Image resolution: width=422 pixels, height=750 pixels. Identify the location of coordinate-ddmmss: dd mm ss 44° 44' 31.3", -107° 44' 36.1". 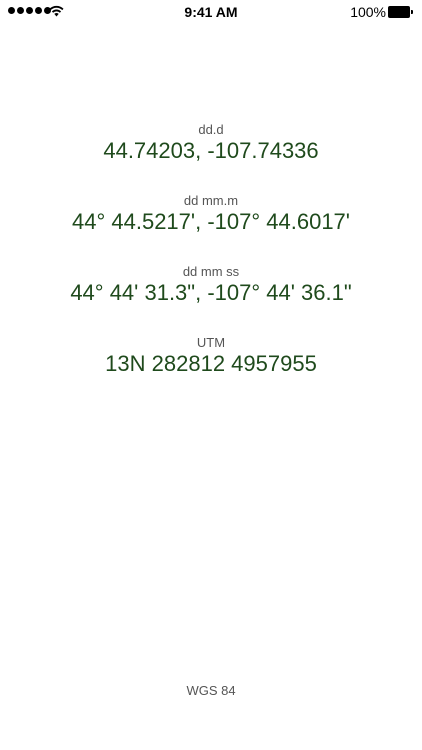
(211, 285).